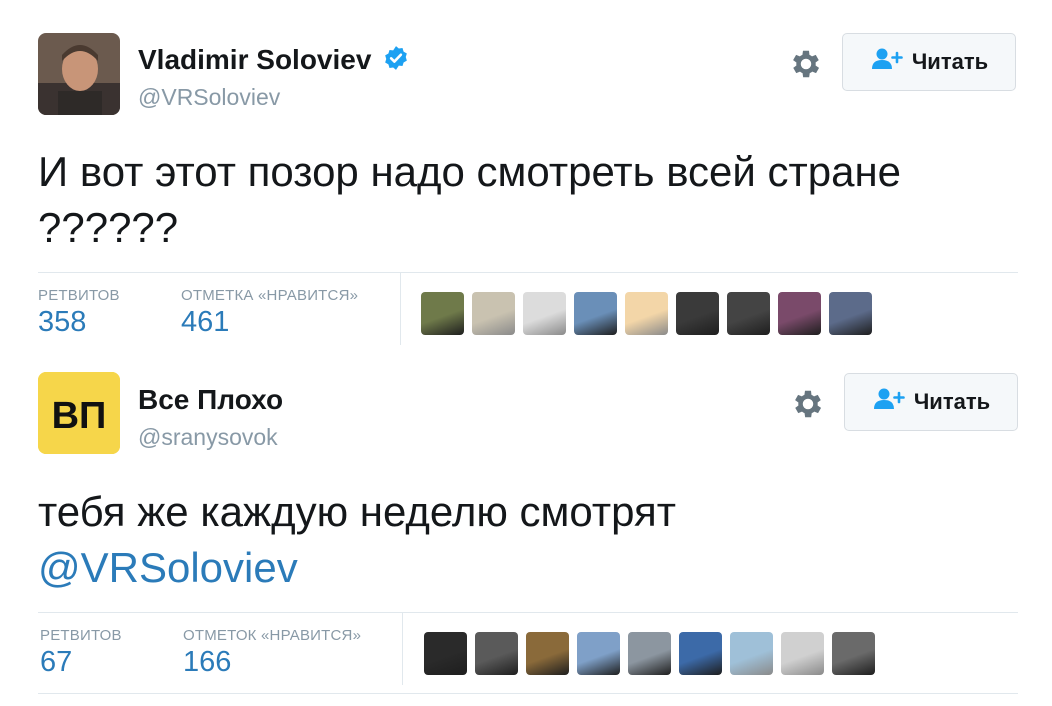 The image size is (1052, 706). I want to click on author-handle: @sranysovok, so click(208, 437).